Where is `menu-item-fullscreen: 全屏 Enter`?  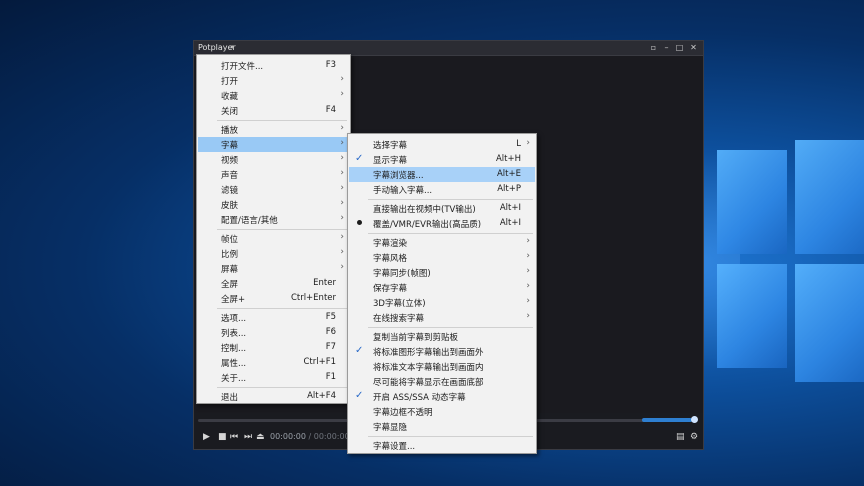
menu-item-fullscreen: 全屏 Enter is located at coordinates (273, 283).